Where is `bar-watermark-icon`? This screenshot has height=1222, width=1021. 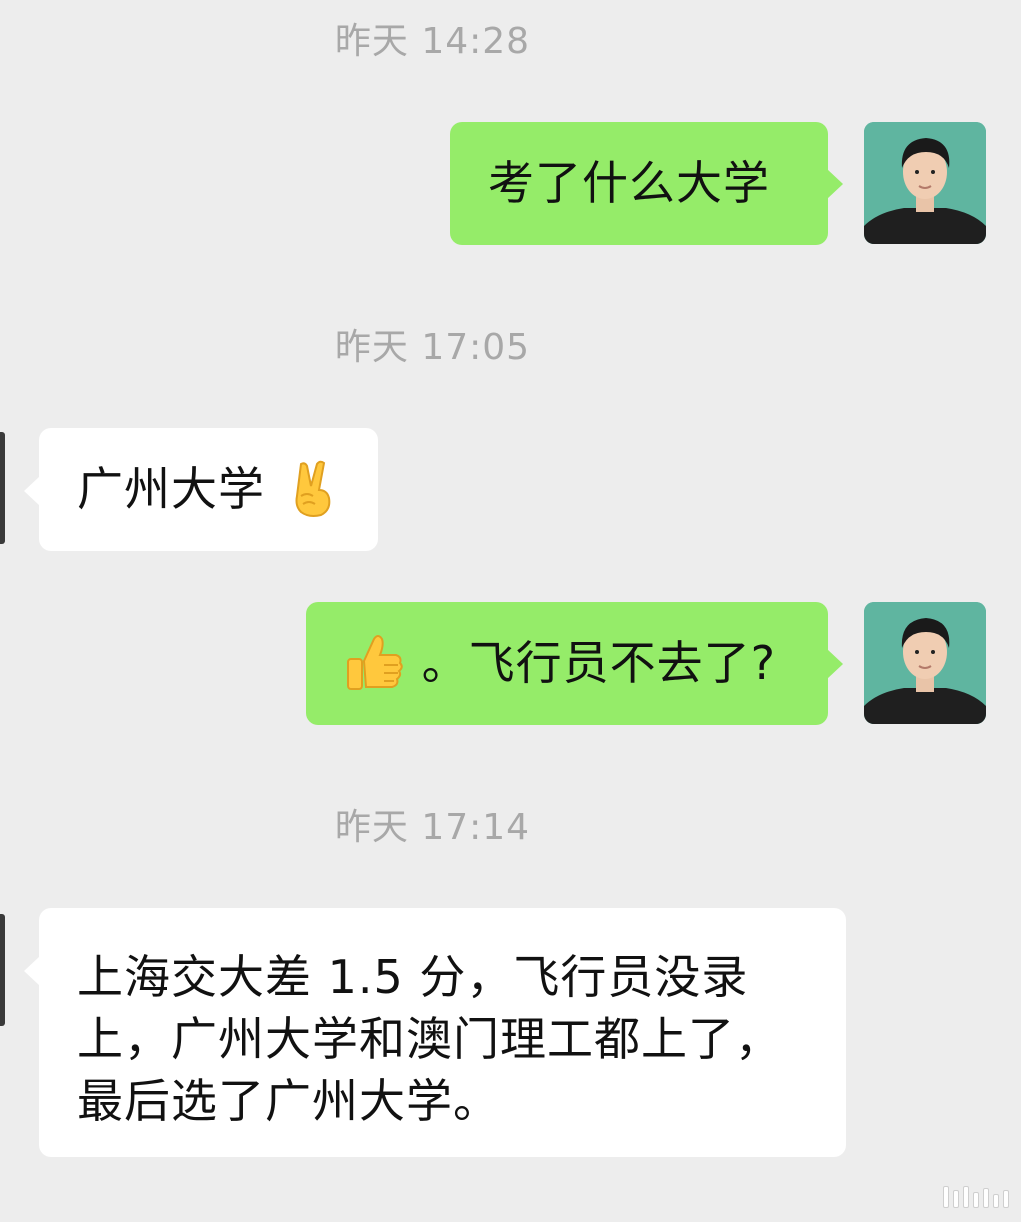 bar-watermark-icon is located at coordinates (976, 1197).